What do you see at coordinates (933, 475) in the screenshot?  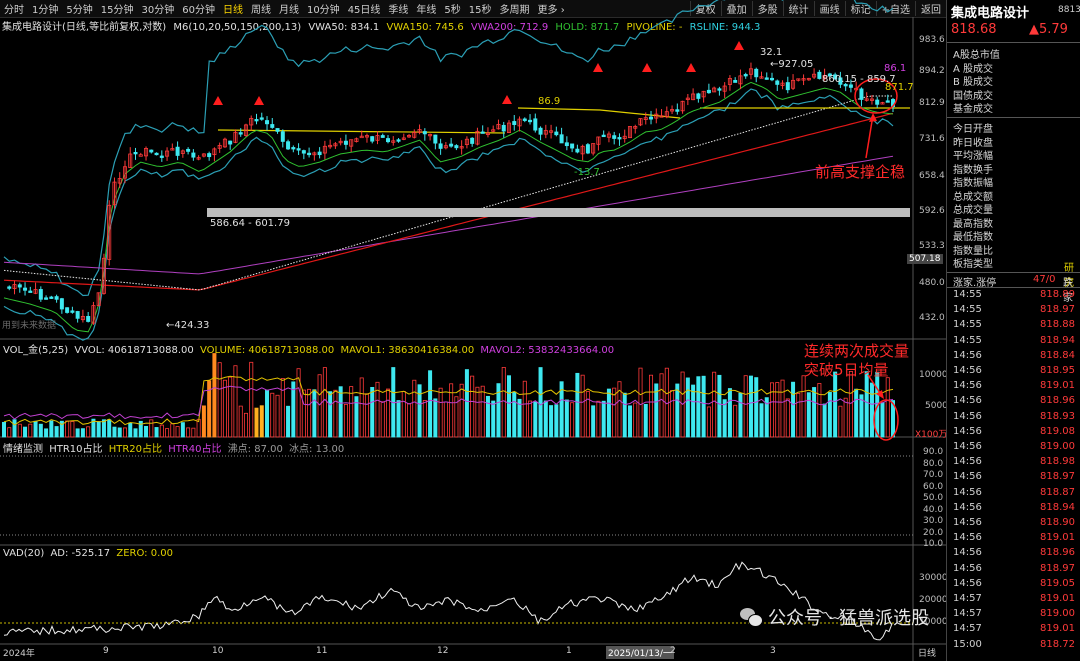 I see `sentiment-ytick: 70.0` at bounding box center [933, 475].